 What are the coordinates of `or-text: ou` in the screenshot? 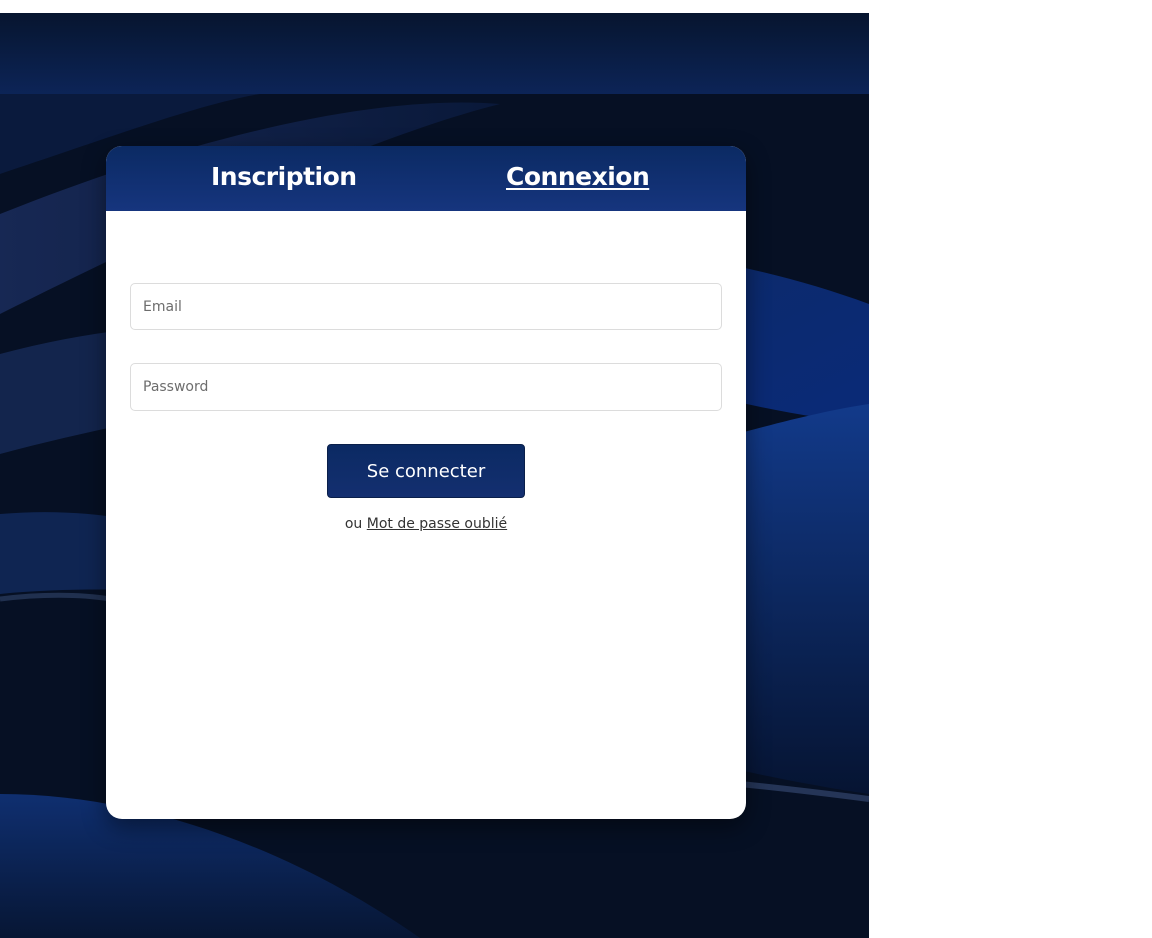 It's located at (353, 524).